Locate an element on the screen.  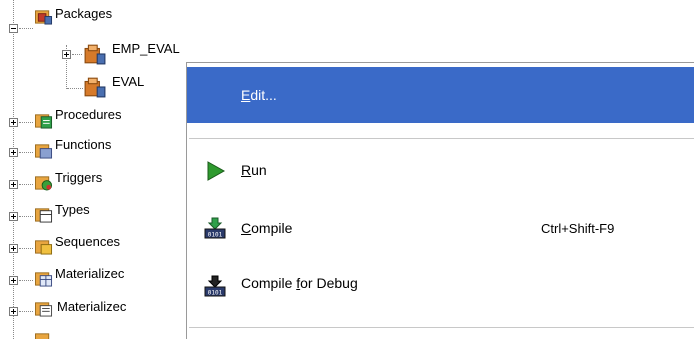
tree-node-label: EVAL is located at coordinates (128, 81).